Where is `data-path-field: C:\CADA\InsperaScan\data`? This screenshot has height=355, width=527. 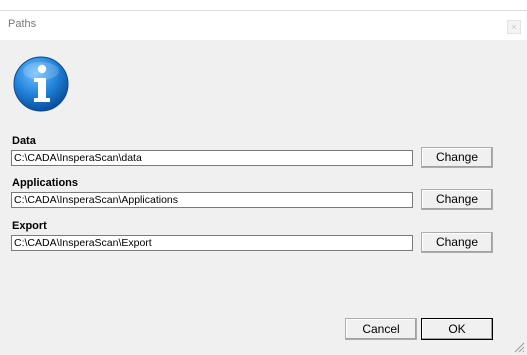 data-path-field: C:\CADA\InsperaScan\data is located at coordinates (212, 158).